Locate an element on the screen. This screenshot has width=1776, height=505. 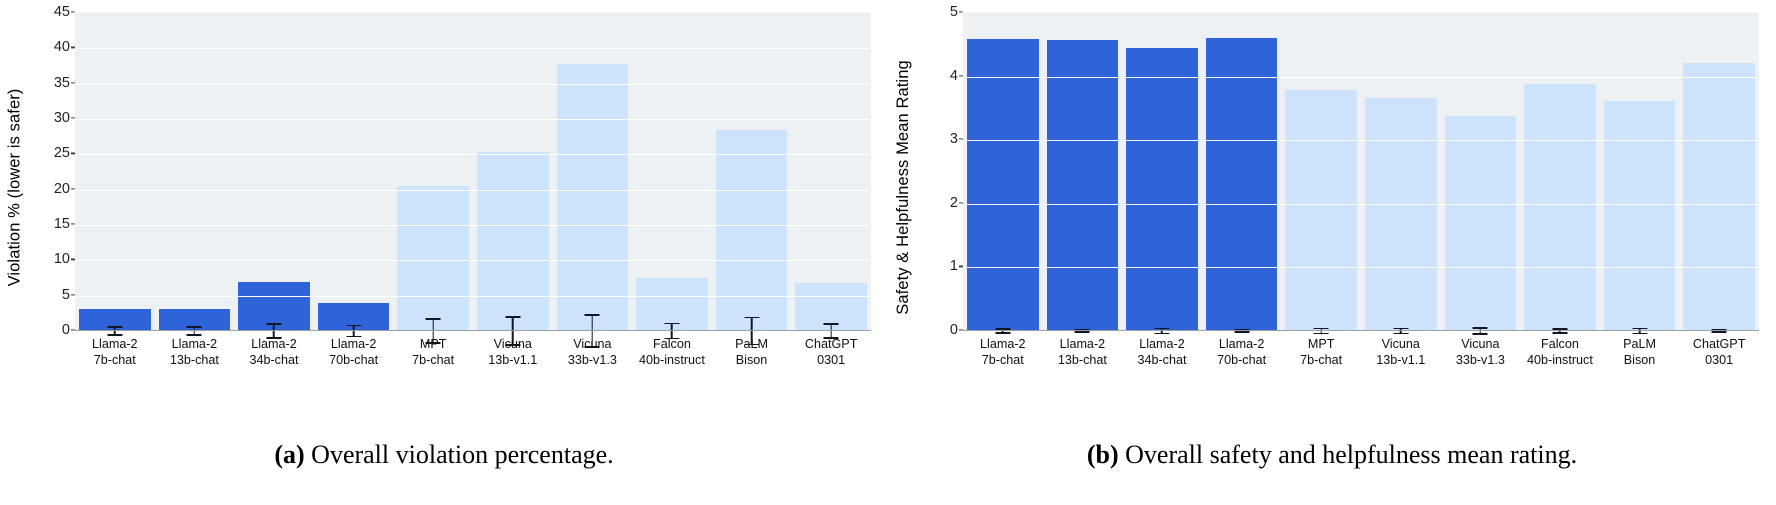
y-tick-label: 10 is located at coordinates (61, 259).